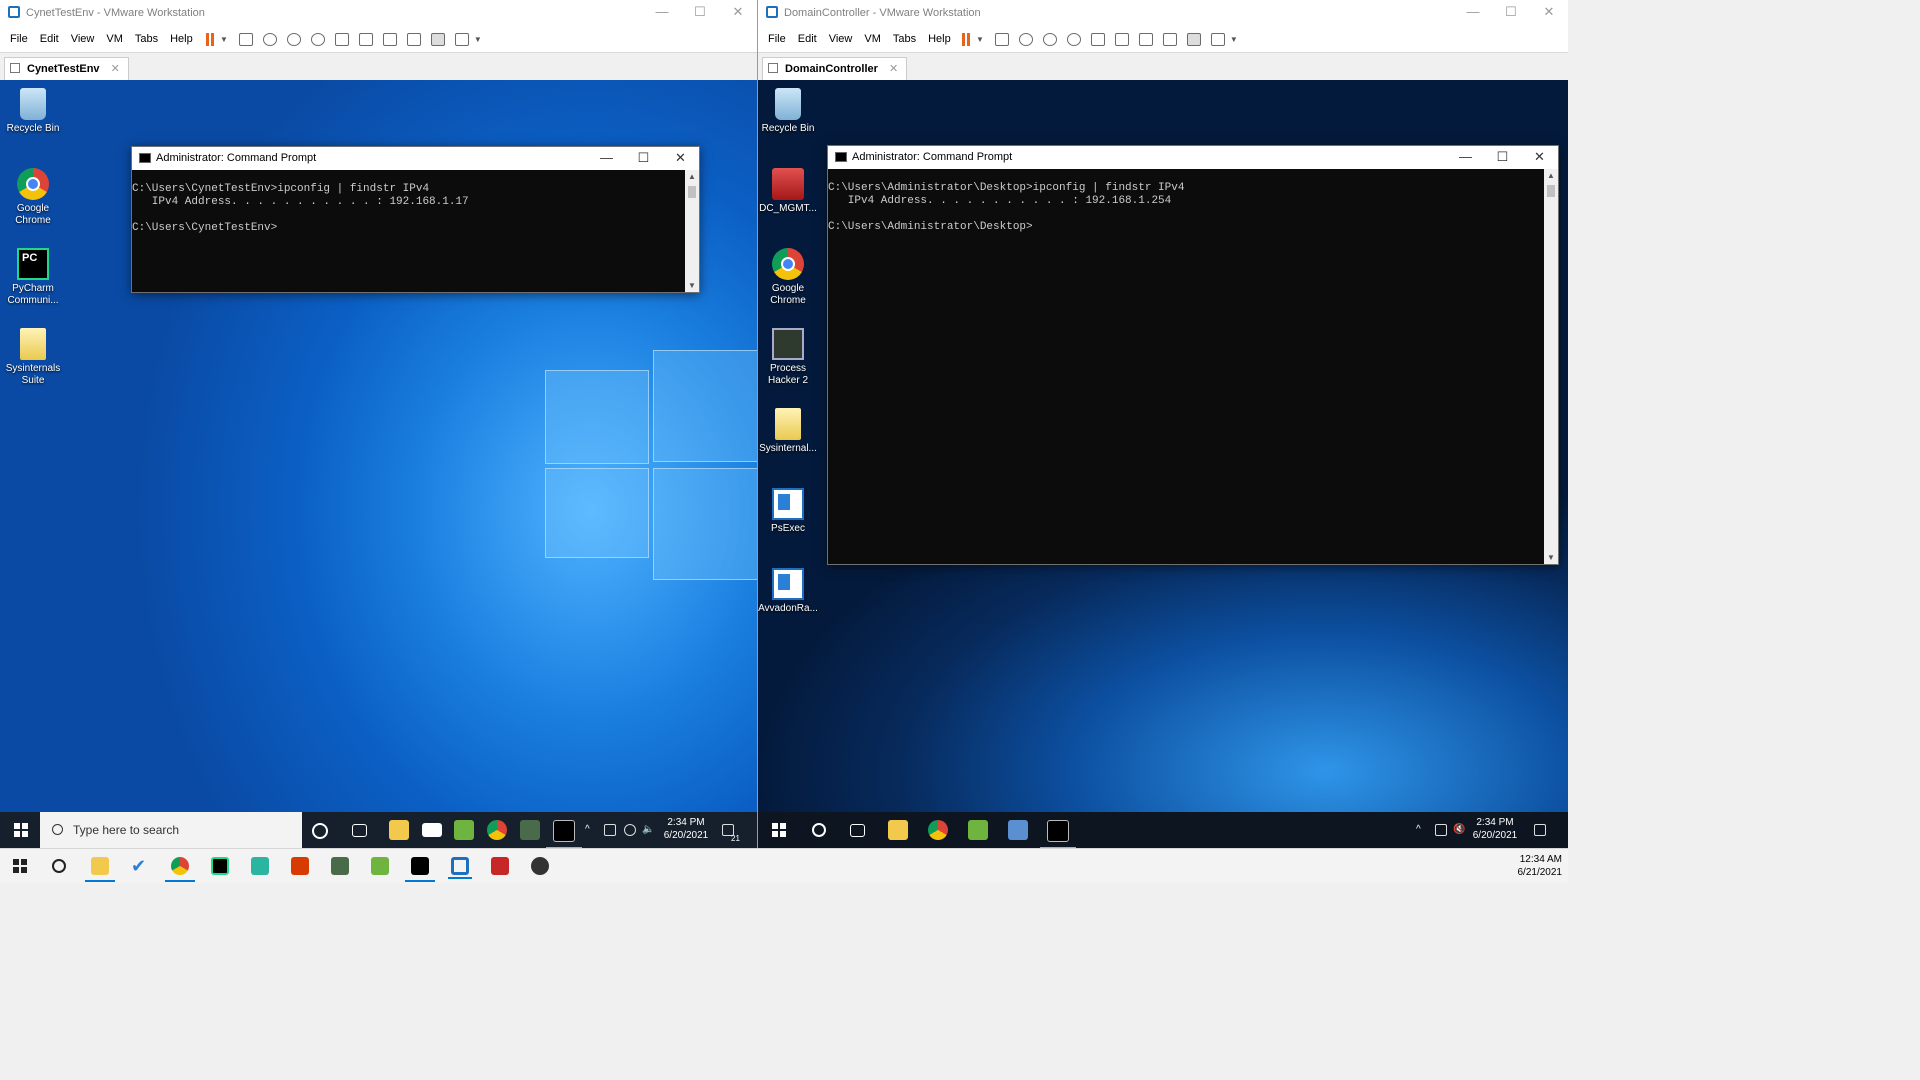 The width and height of the screenshot is (1920, 1080). Describe the element at coordinates (1540, 866) in the screenshot. I see `host-clock: 12:34 AM 6/21/2021` at that location.